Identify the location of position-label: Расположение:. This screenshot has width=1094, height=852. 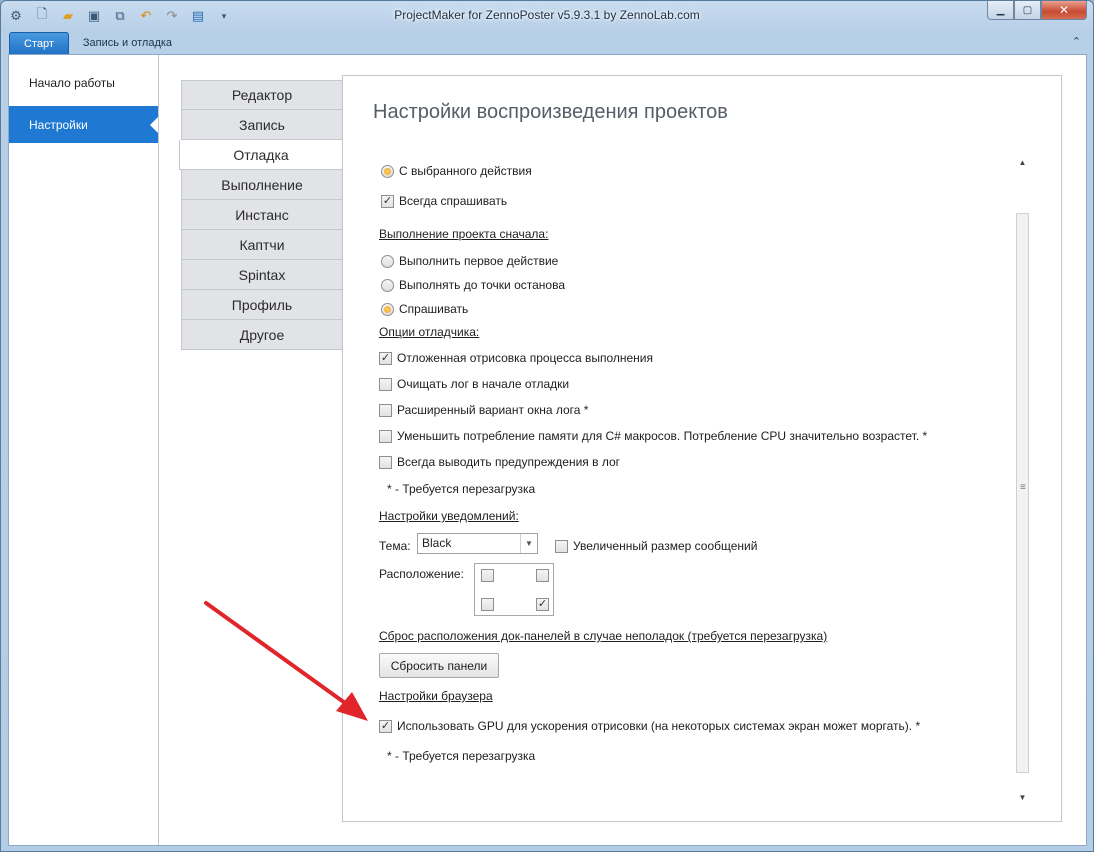
(421, 574).